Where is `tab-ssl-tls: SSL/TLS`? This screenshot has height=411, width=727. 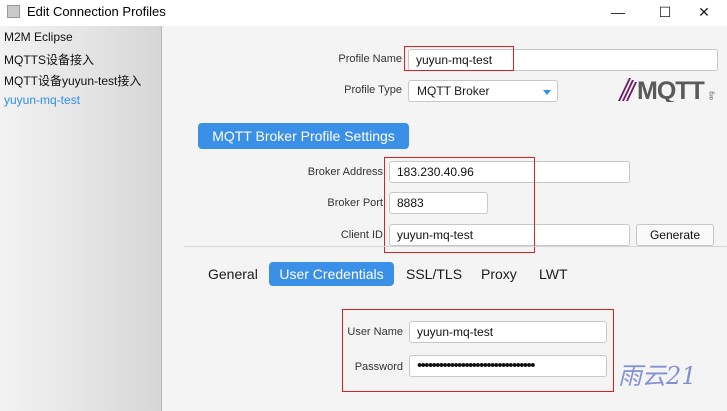
tab-ssl-tls: SSL/TLS is located at coordinates (434, 274).